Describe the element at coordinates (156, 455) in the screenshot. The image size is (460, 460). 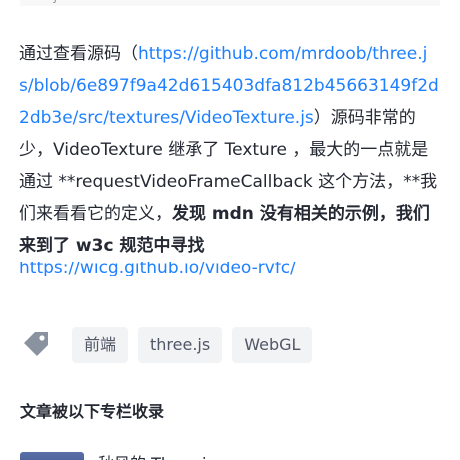
I see `column-name: 秋风的 Three.js` at that location.